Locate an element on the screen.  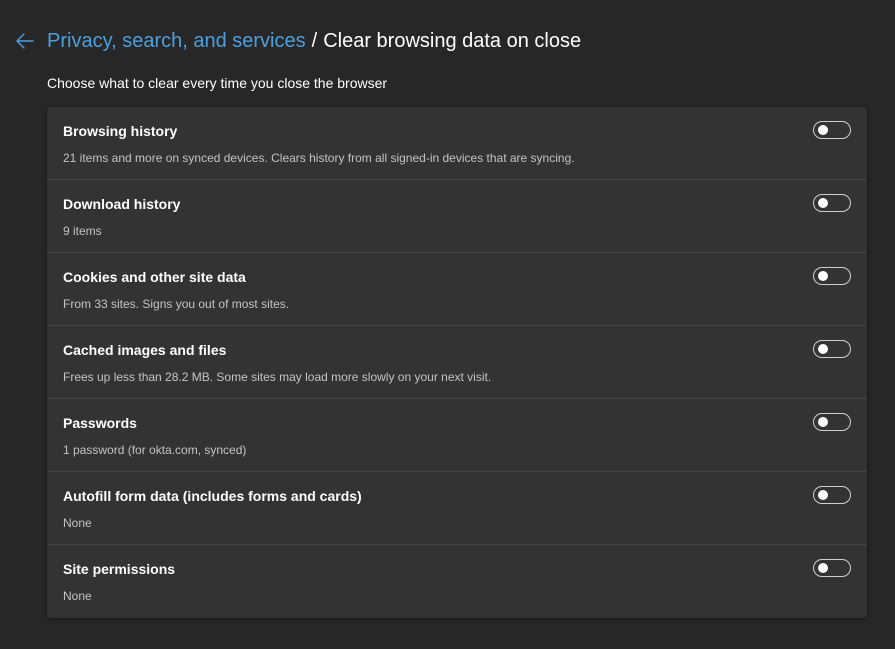
option-title: Cookies and other site data is located at coordinates (154, 277).